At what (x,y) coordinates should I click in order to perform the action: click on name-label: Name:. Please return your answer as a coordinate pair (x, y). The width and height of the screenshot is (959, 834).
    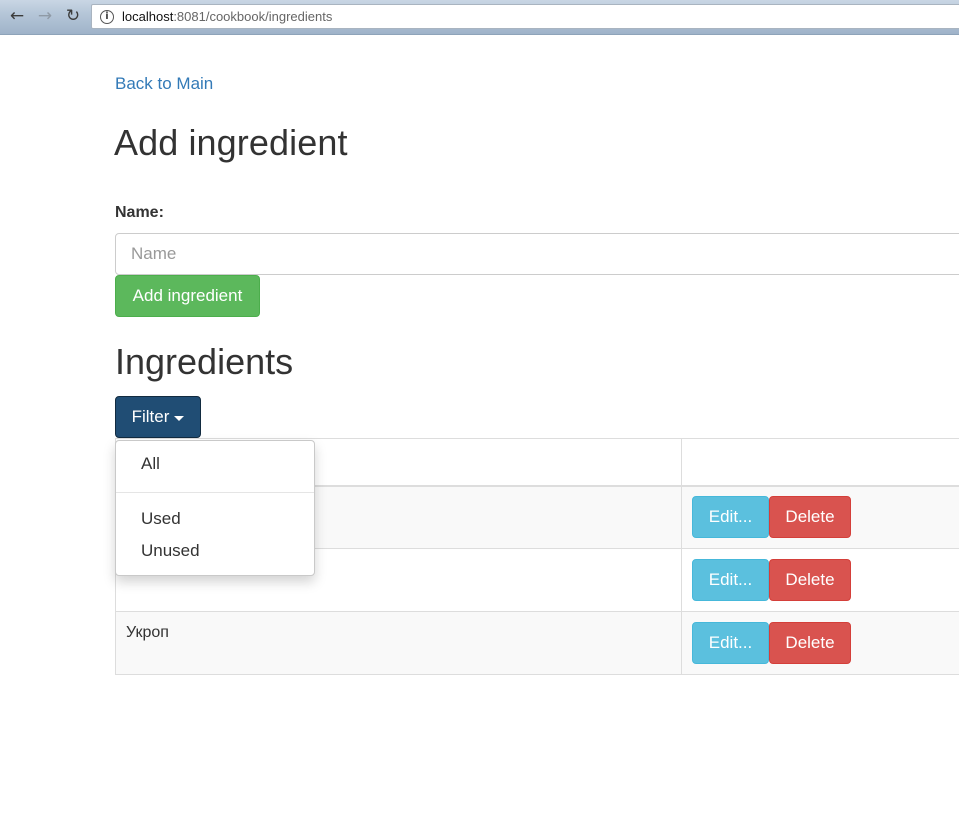
    Looking at the image, I should click on (139, 212).